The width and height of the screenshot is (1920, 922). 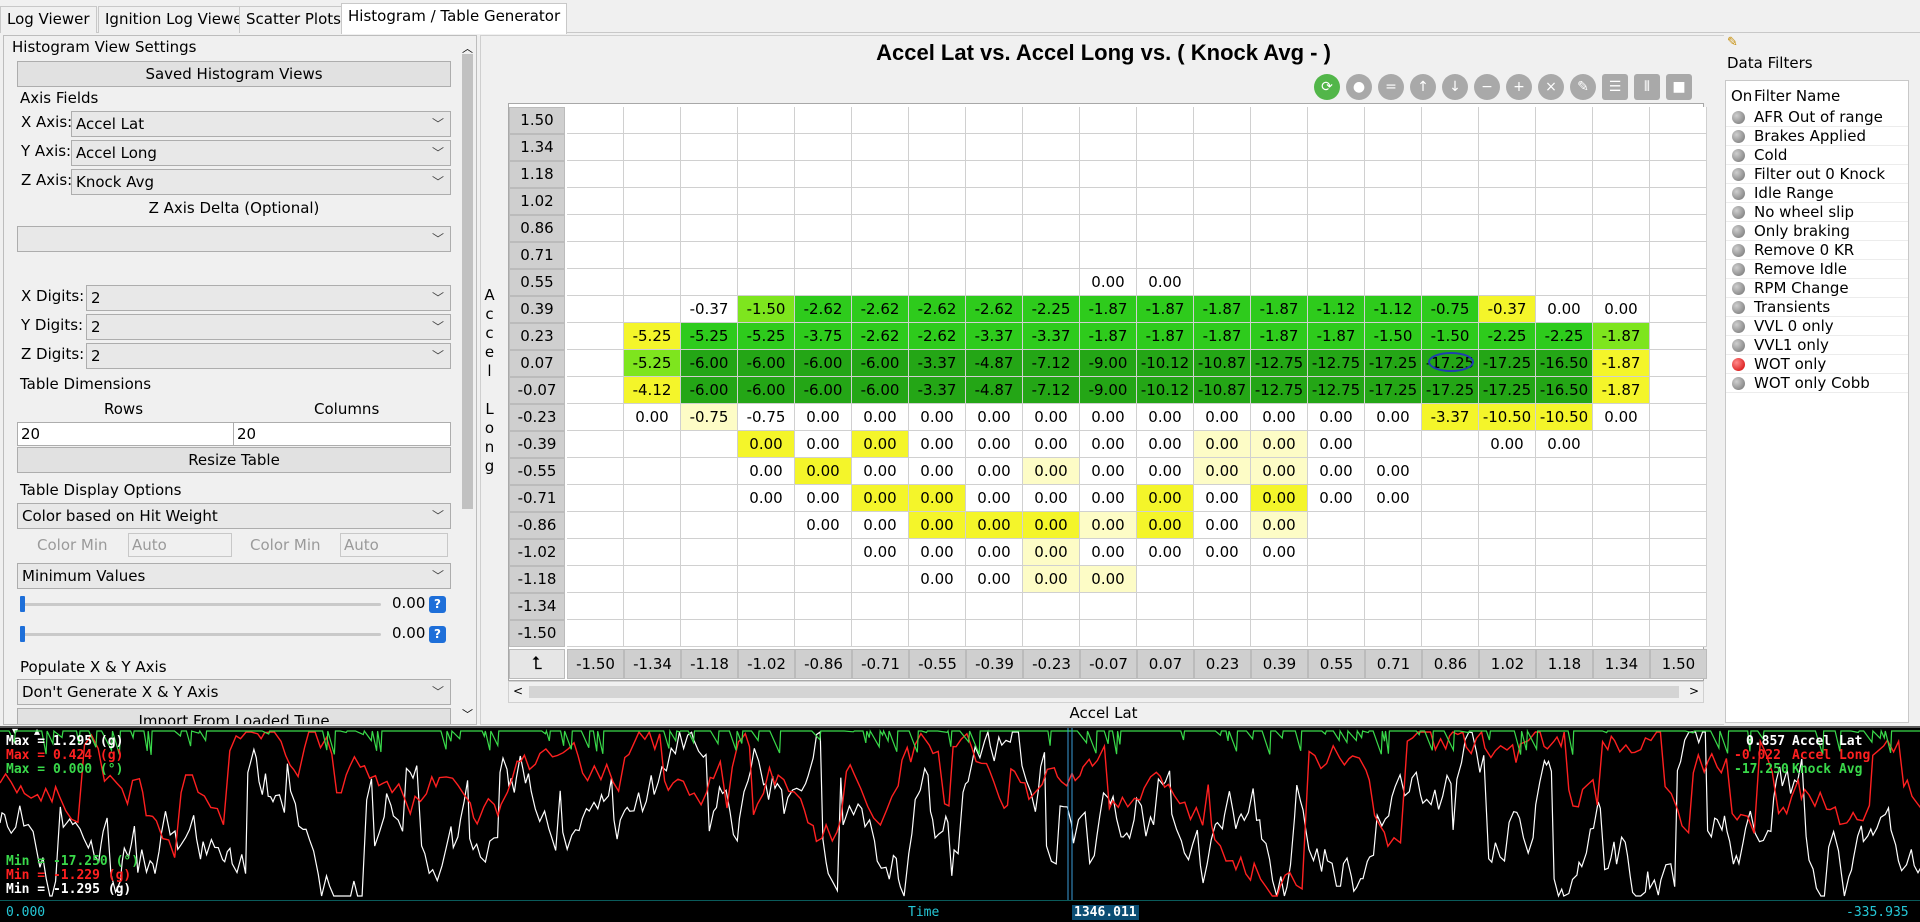 I want to click on filter-row: Cold, so click(x=1817, y=155).